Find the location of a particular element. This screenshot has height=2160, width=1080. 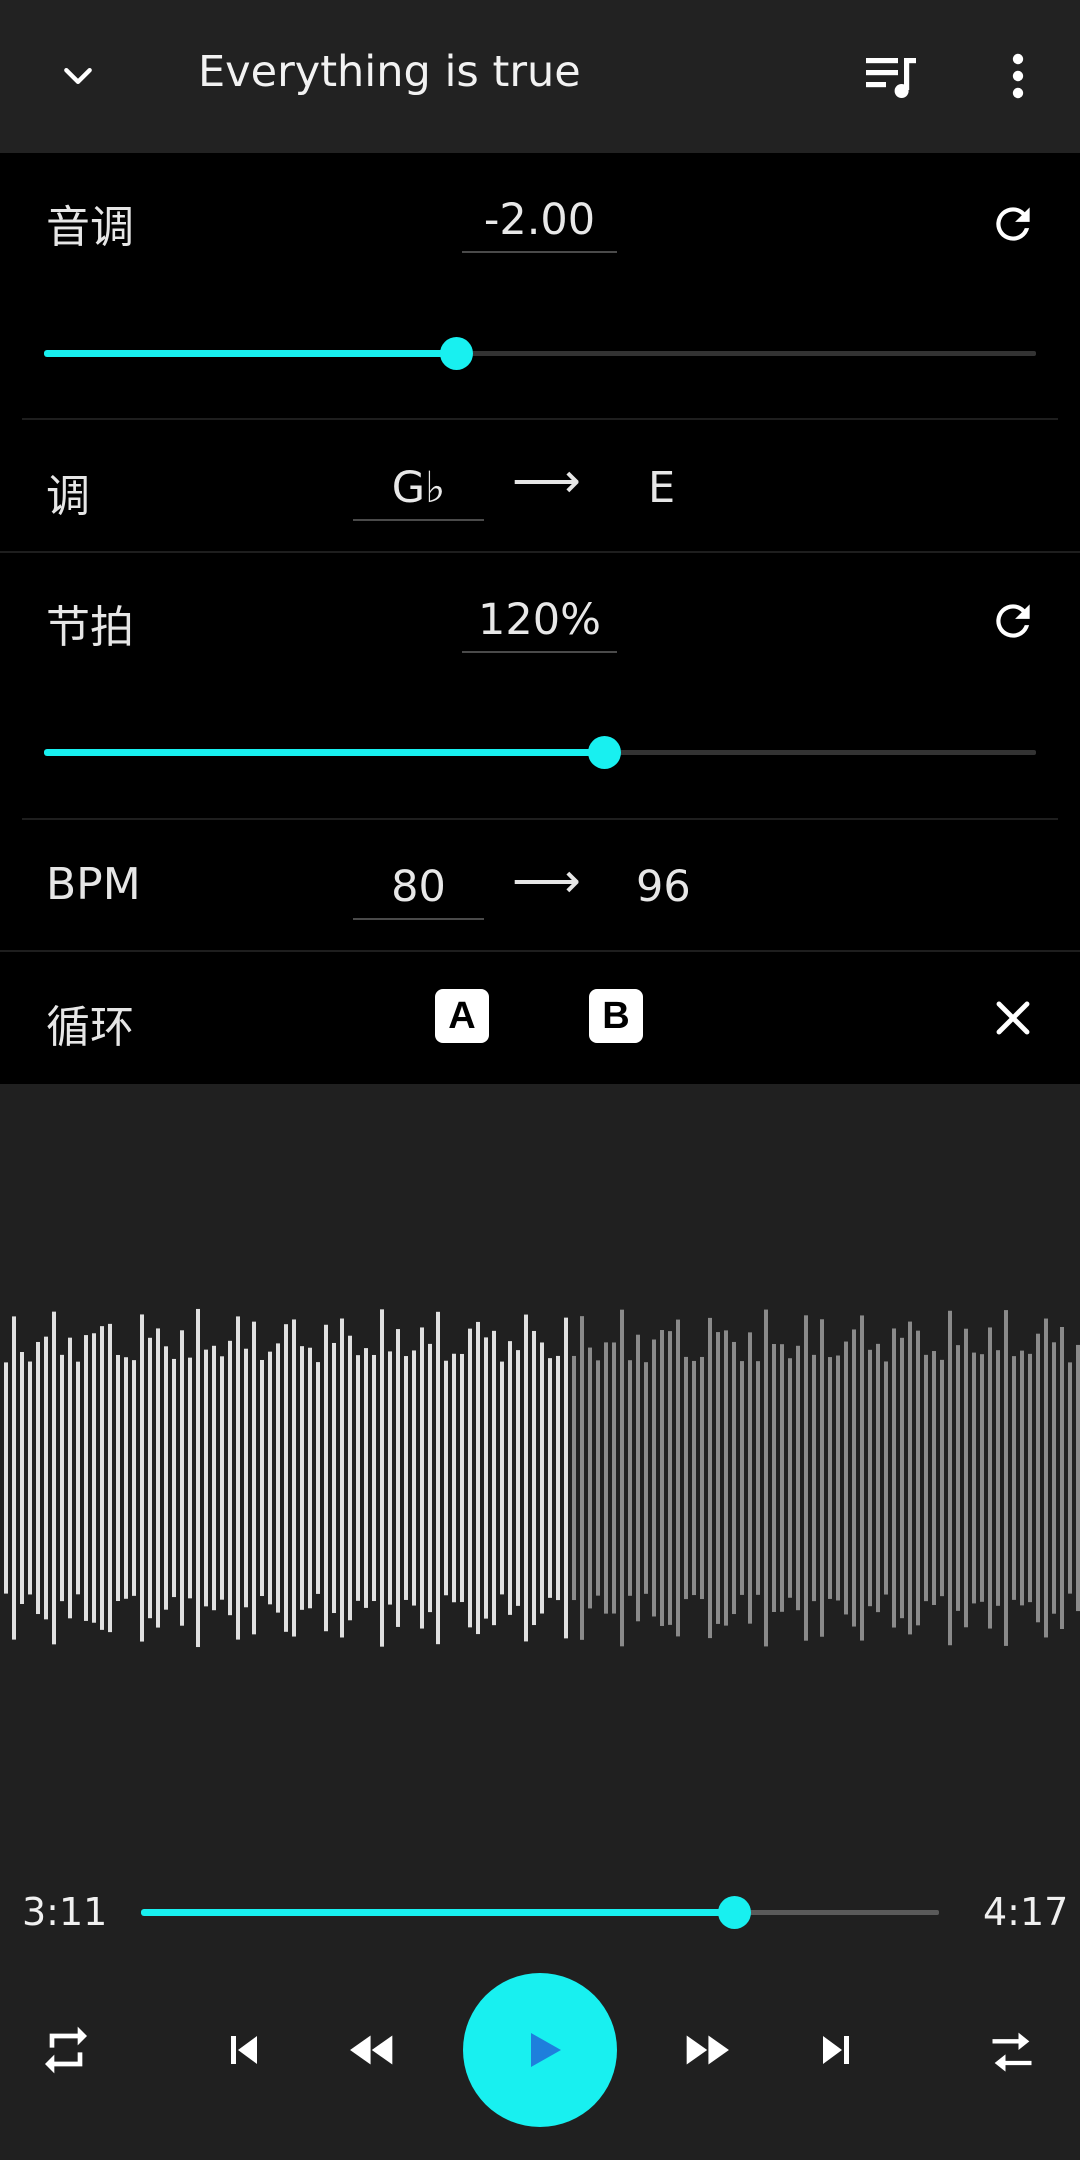

fast-forward-icon is located at coordinates (707, 2050).